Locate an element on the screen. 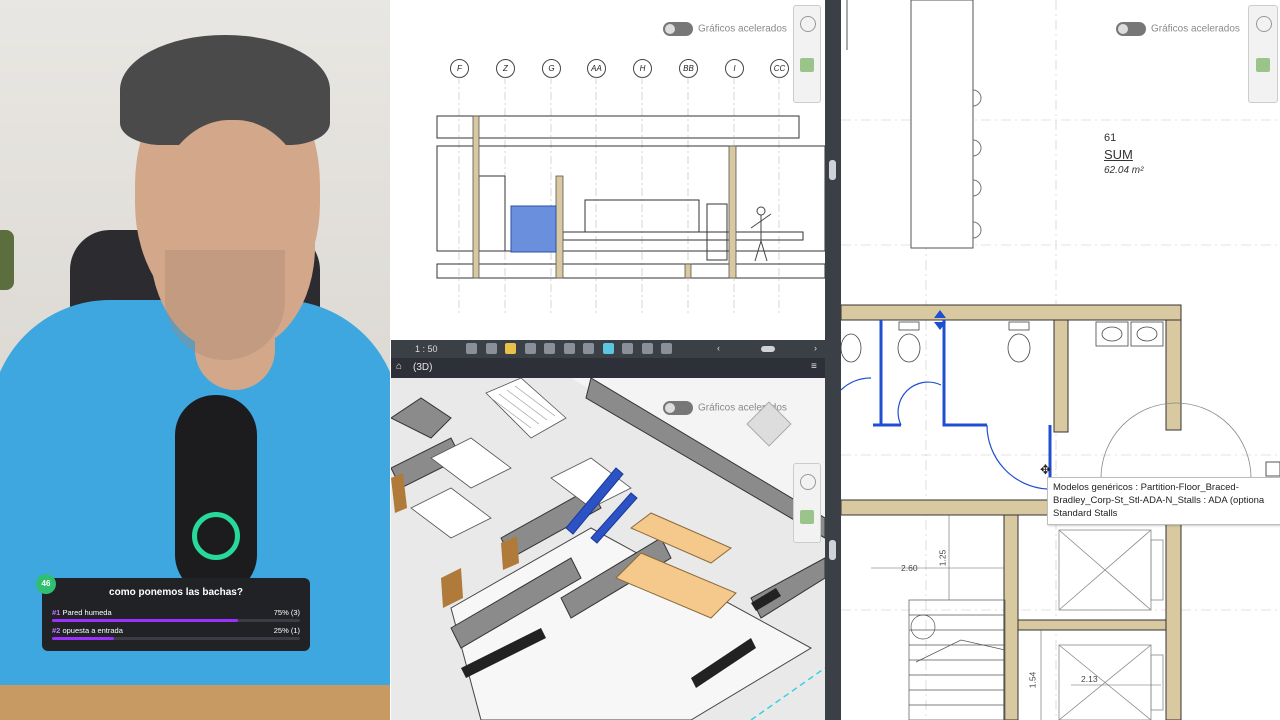 Image resolution: width=1280 pixels, height=720 pixels. poll-option-number: #1 is located at coordinates (56, 612).